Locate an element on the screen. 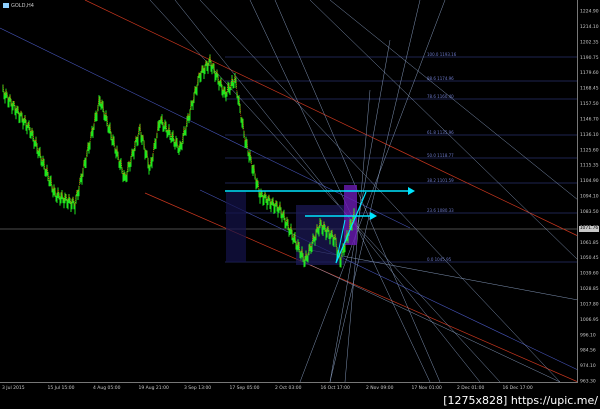  fib-level-label: 23.6 1080.33 is located at coordinates (440, 210).